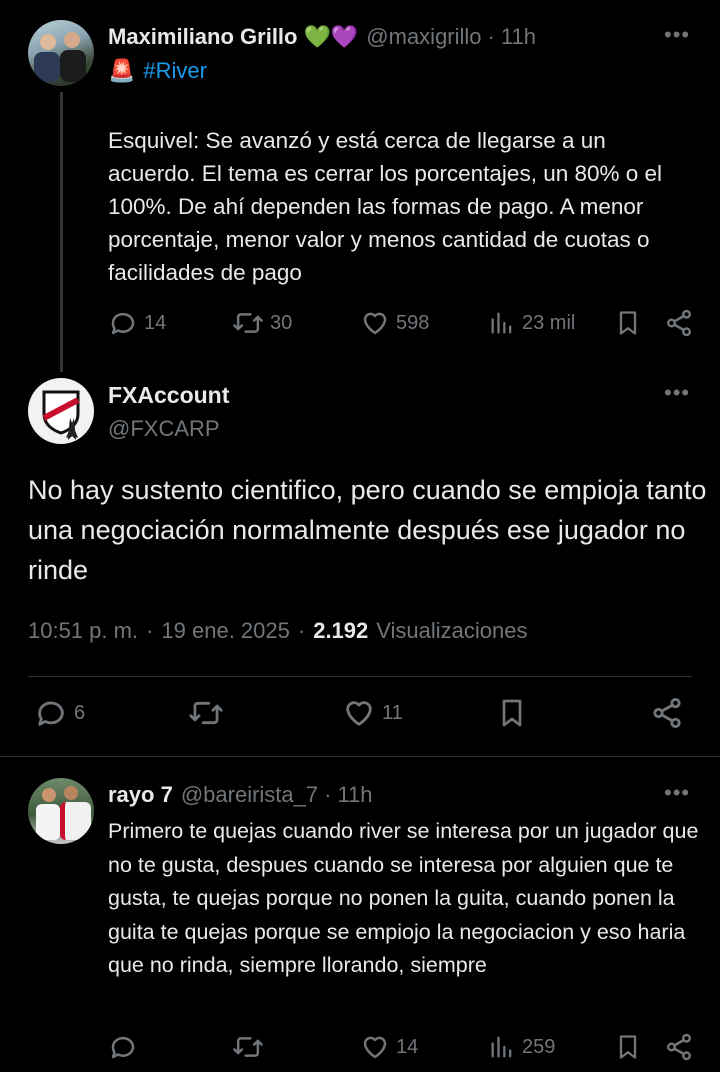 The height and width of the screenshot is (1072, 720). Describe the element at coordinates (341, 630) in the screenshot. I see `views-count: 2.192` at that location.